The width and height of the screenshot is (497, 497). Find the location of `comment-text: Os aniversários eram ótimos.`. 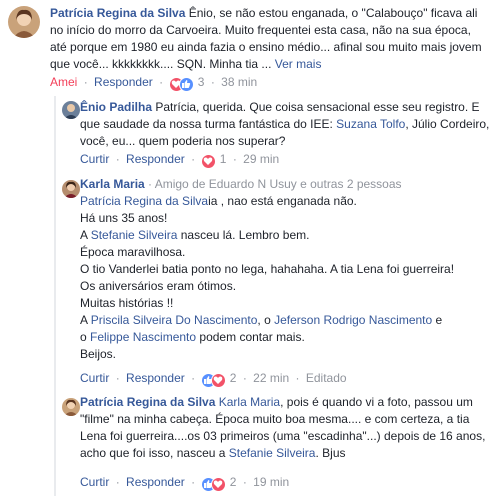

comment-text: Os aniversários eram ótimos. is located at coordinates (158, 286).